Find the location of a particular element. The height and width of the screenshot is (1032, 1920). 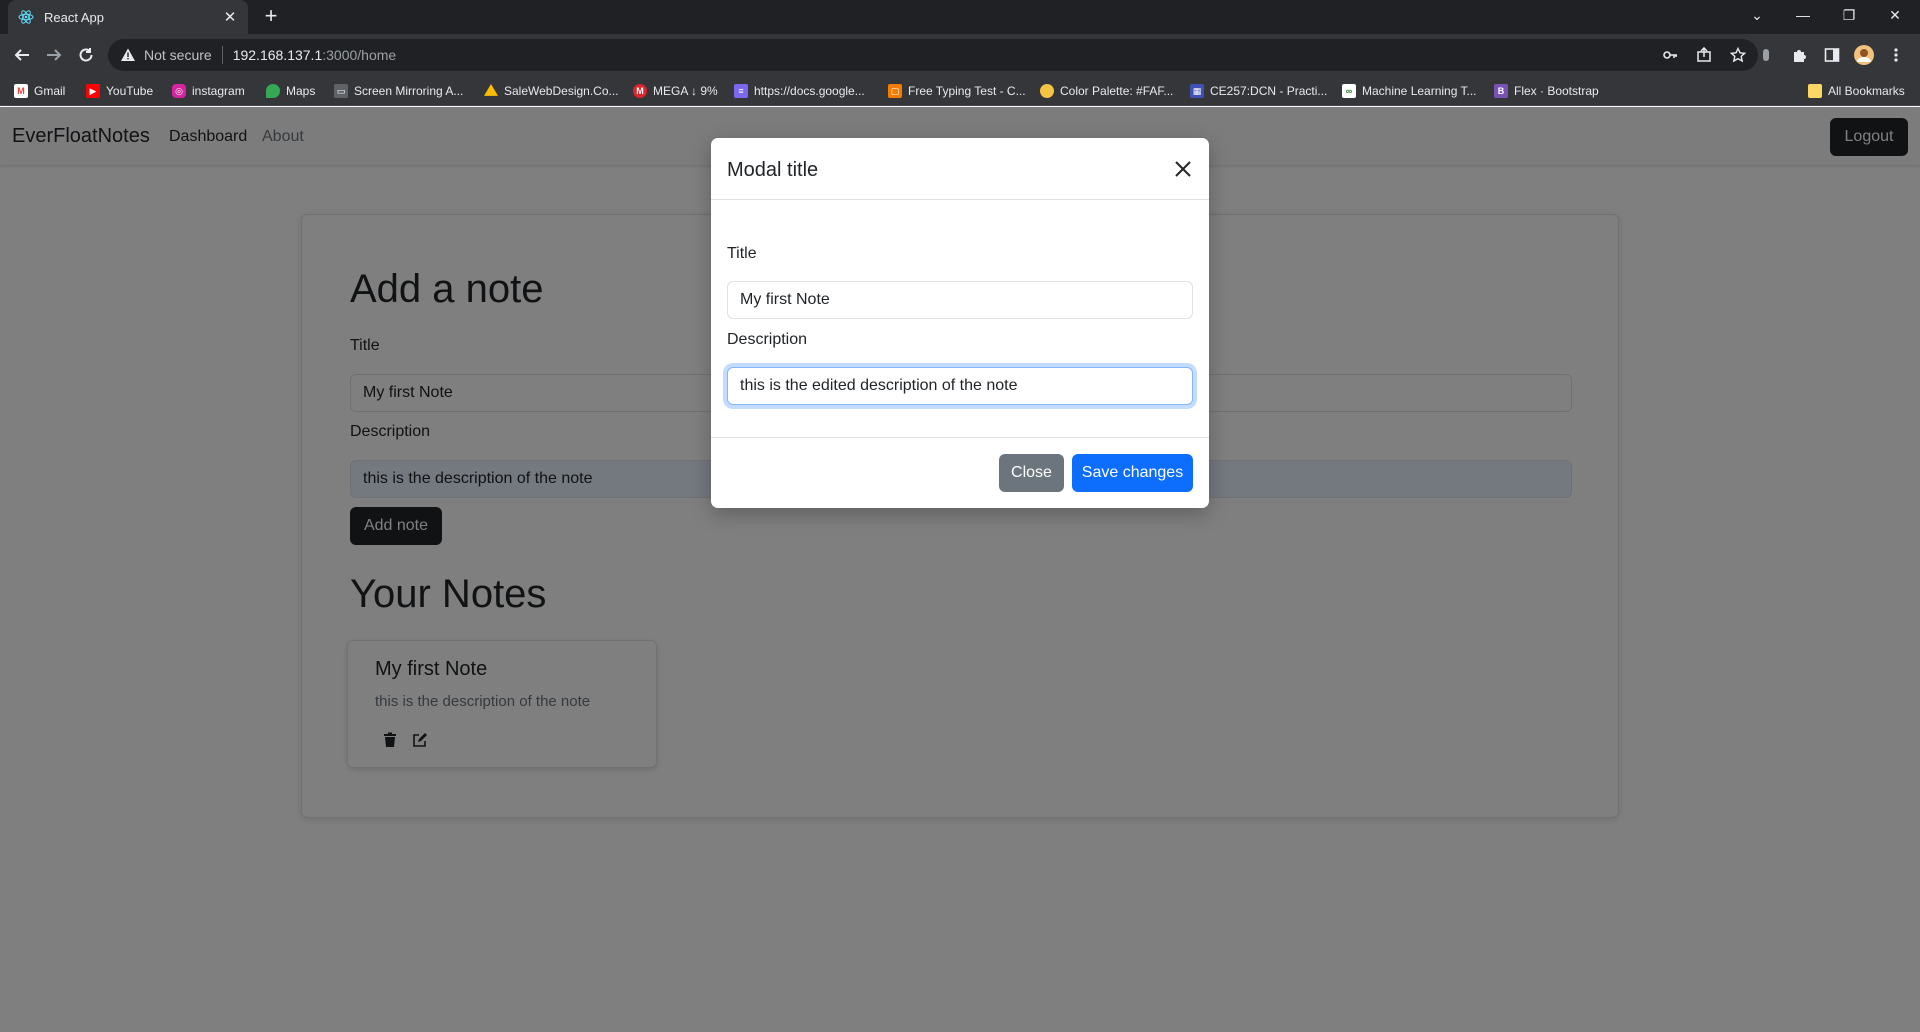

typing-icon: ▢ is located at coordinates (895, 91).